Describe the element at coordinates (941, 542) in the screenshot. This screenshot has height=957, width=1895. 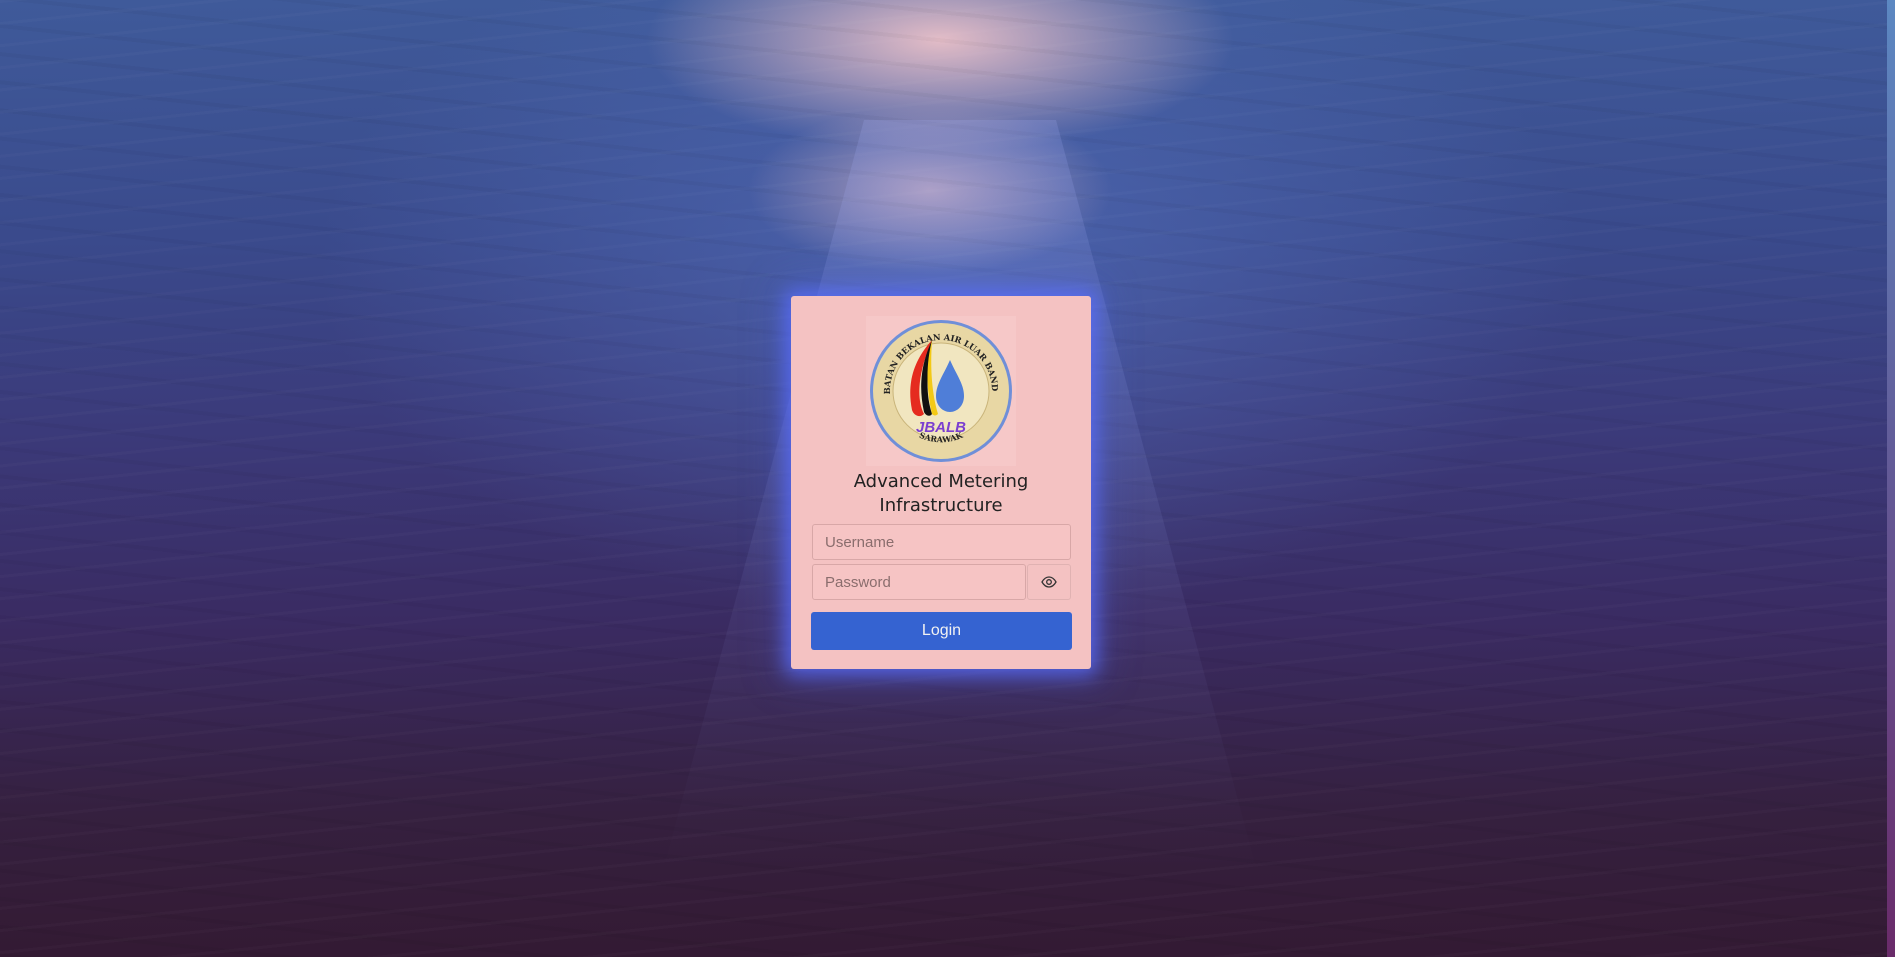
I see `username-input` at that location.